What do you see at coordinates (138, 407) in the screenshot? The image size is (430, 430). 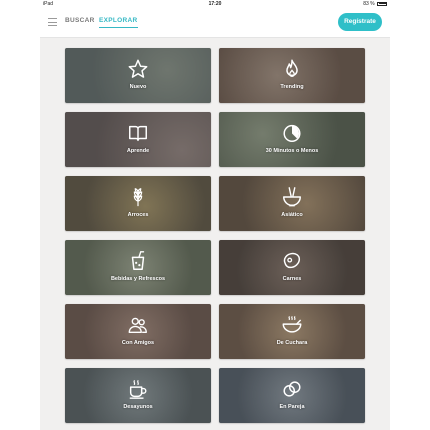 I see `category-label: Desayunos` at bounding box center [138, 407].